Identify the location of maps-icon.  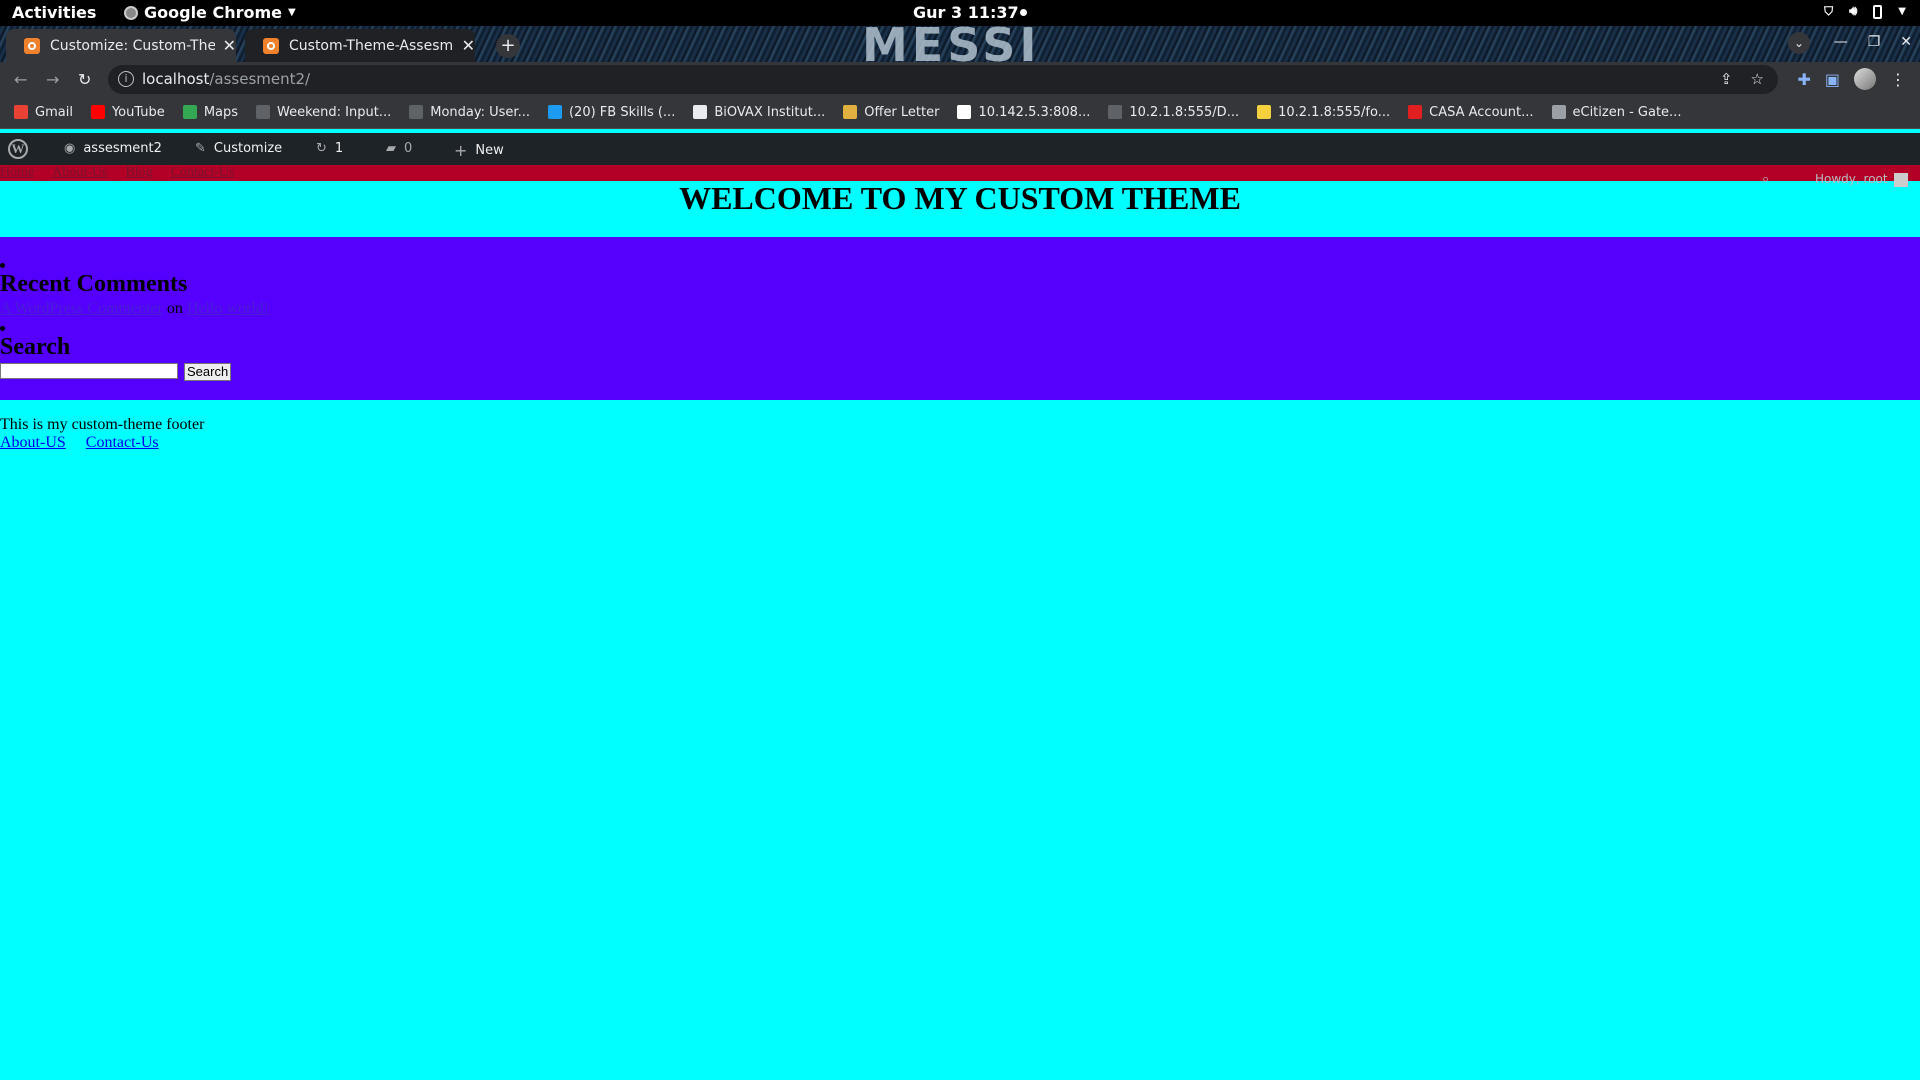
(189, 112).